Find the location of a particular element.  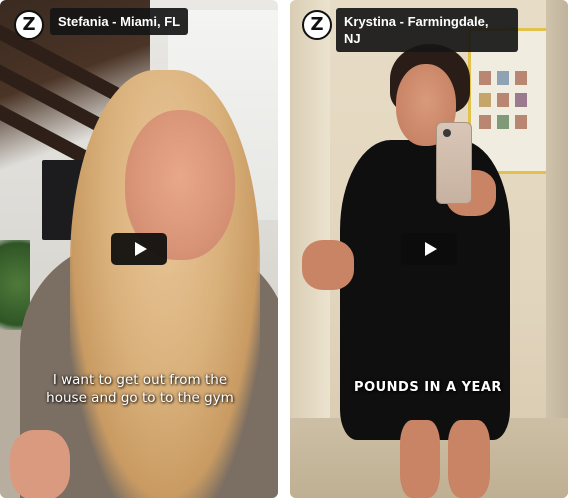

name-tag-label: Stefania - Miami, FL is located at coordinates (119, 21).